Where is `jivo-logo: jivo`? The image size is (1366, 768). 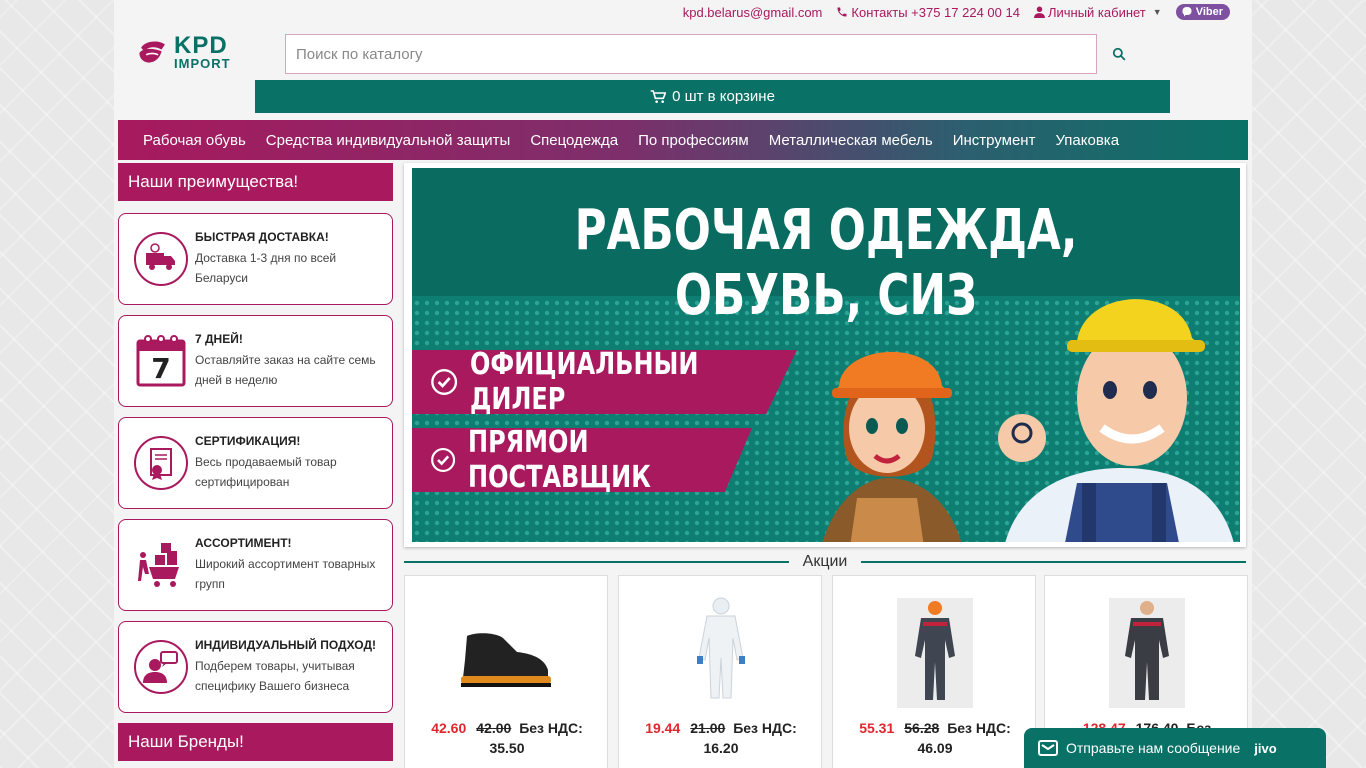
jivo-logo: jivo is located at coordinates (1265, 748).